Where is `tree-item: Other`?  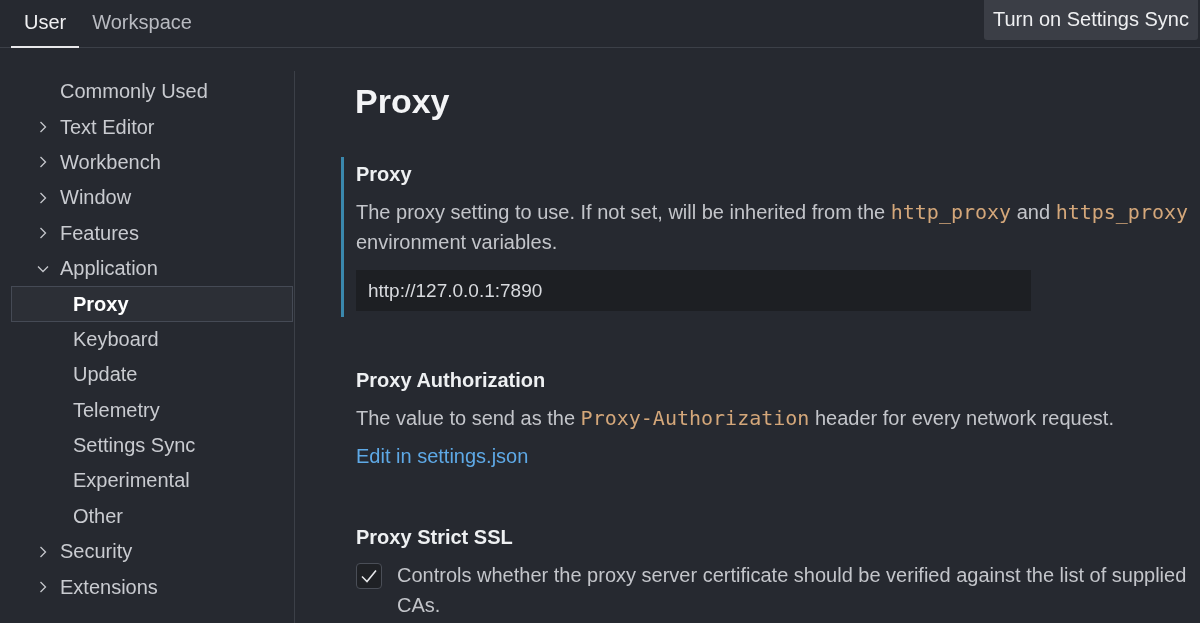 tree-item: Other is located at coordinates (152, 516).